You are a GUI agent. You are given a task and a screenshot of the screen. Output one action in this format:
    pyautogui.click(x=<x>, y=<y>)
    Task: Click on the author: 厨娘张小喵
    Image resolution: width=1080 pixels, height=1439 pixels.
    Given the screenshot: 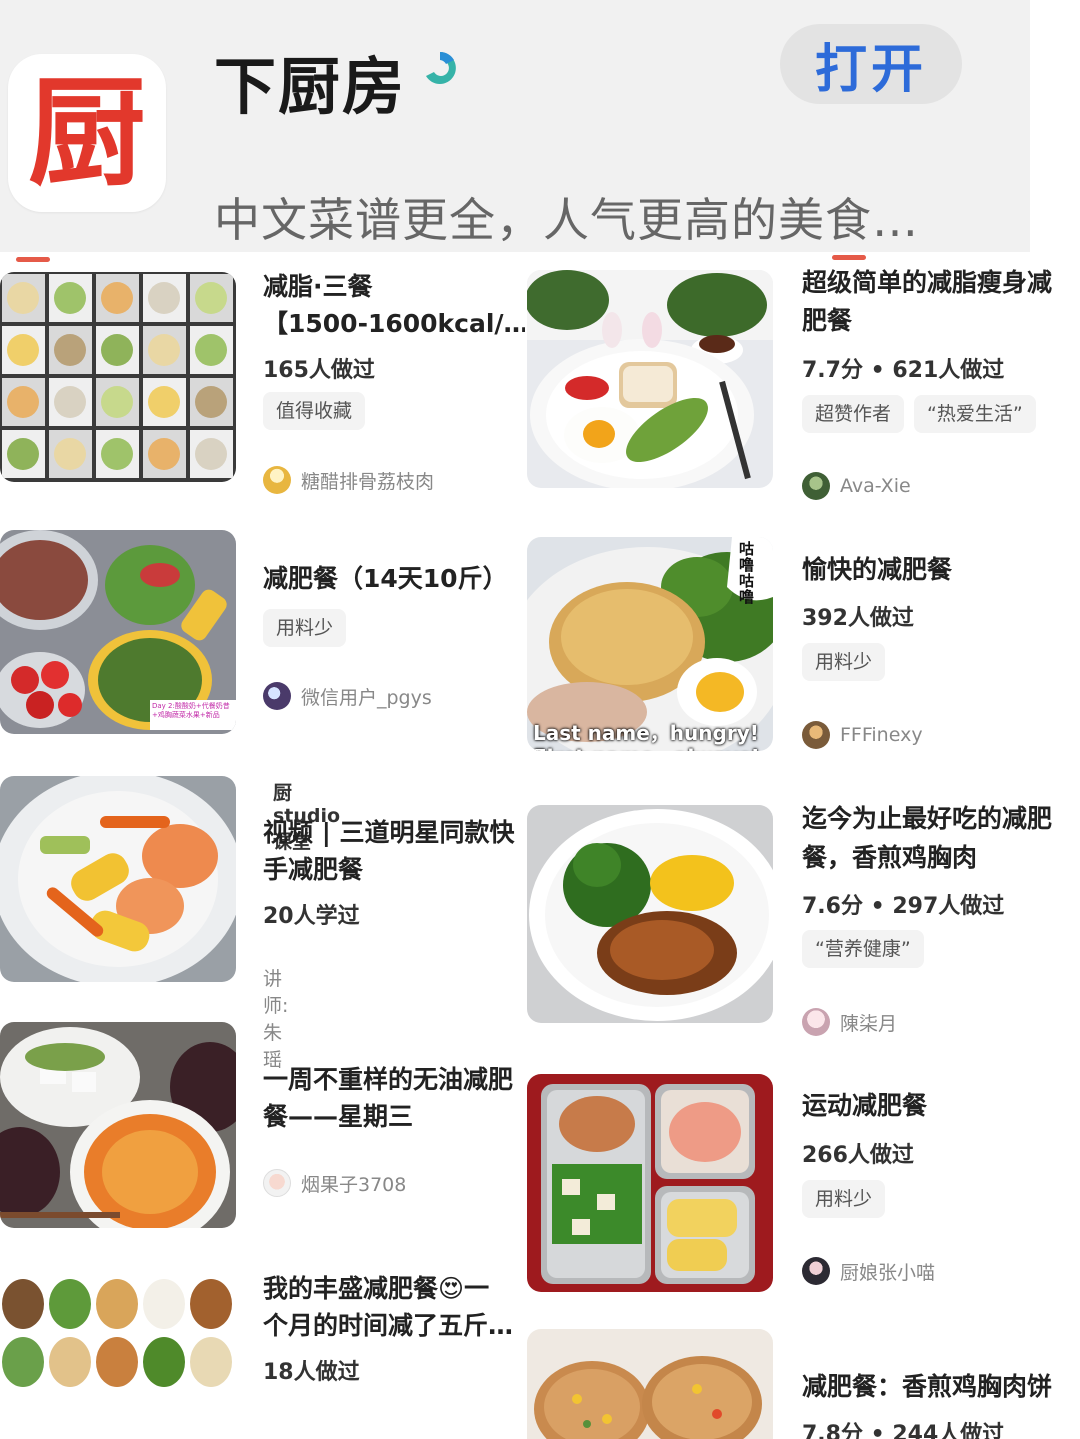 What is the action you would take?
    pyautogui.click(x=868, y=1271)
    